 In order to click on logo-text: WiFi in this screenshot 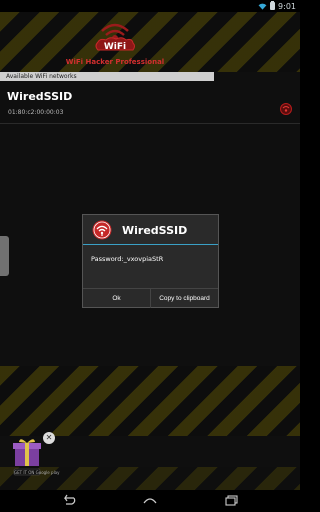, I will do `click(115, 47)`.